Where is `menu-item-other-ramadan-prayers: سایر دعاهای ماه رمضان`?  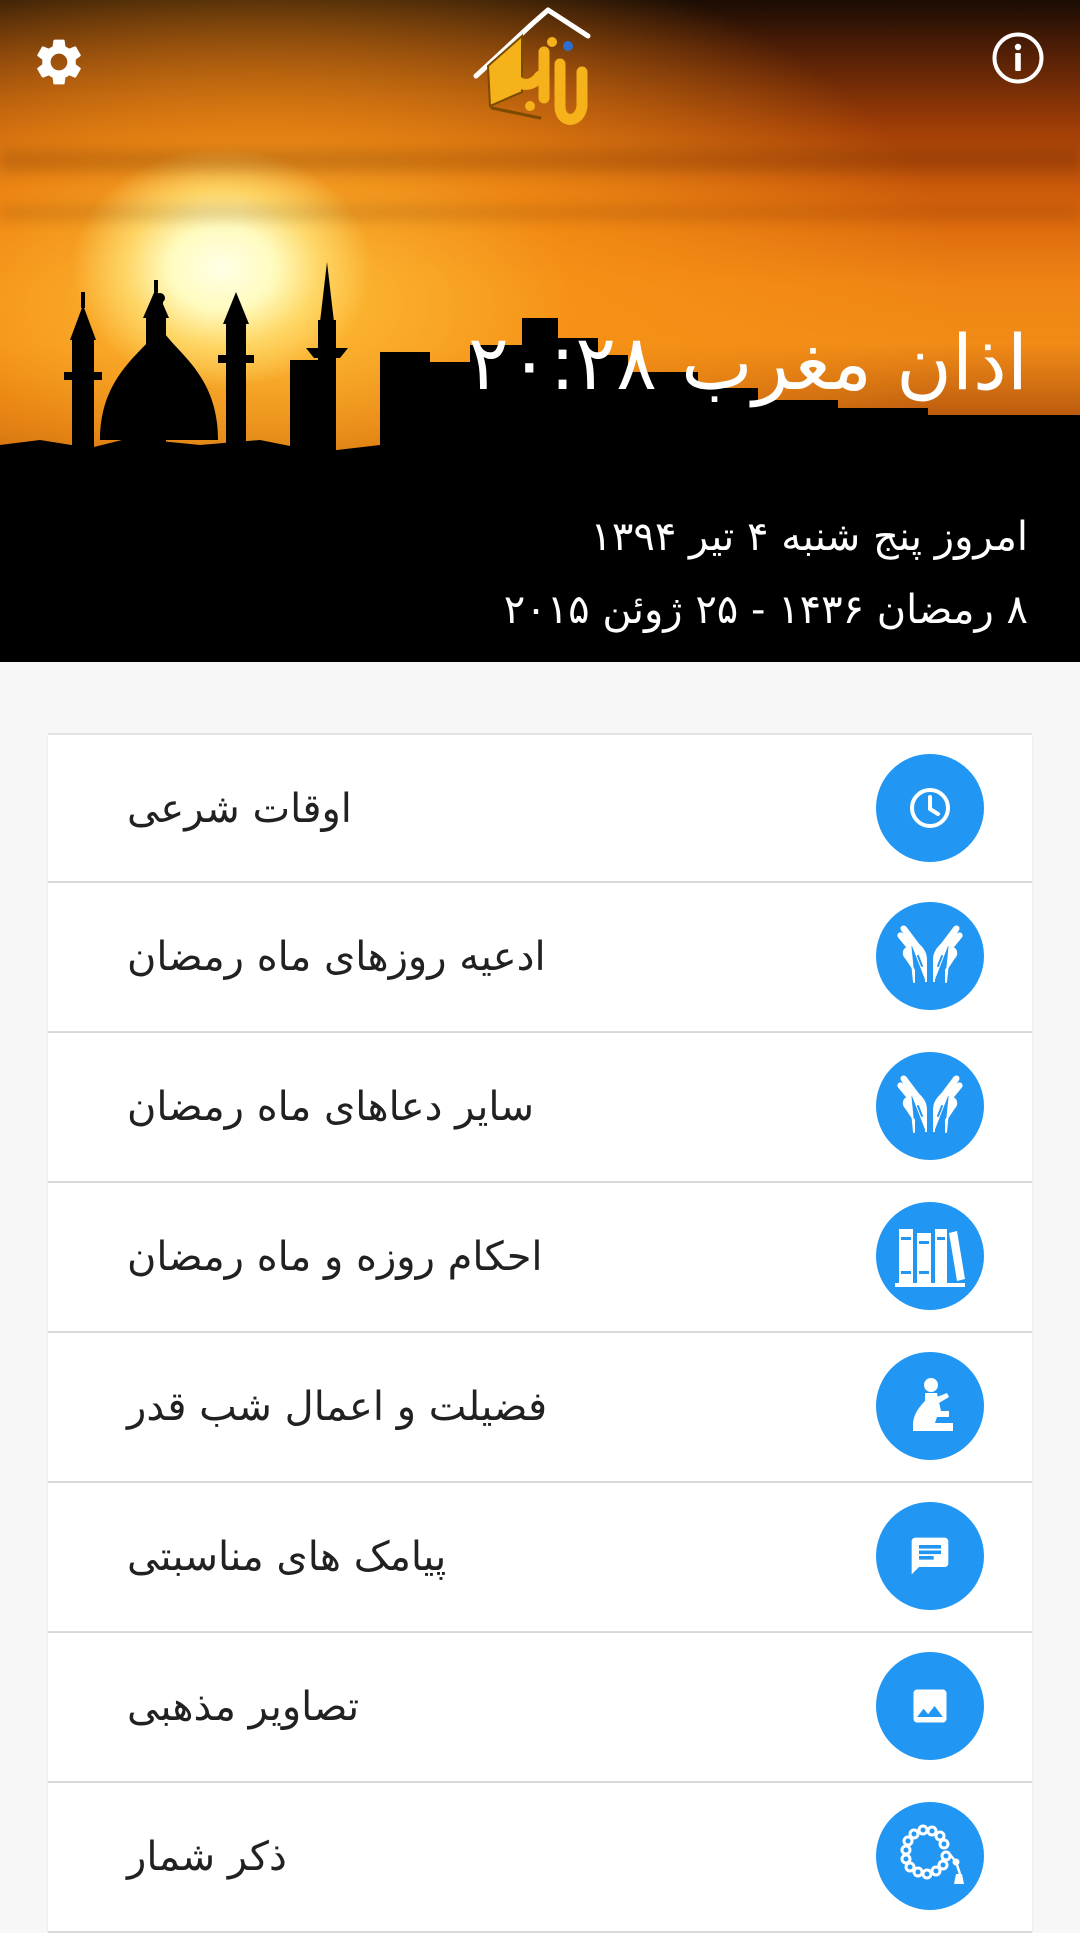
menu-item-other-ramadan-prayers: سایر دعاهای ماه رمضان is located at coordinates (540, 1108).